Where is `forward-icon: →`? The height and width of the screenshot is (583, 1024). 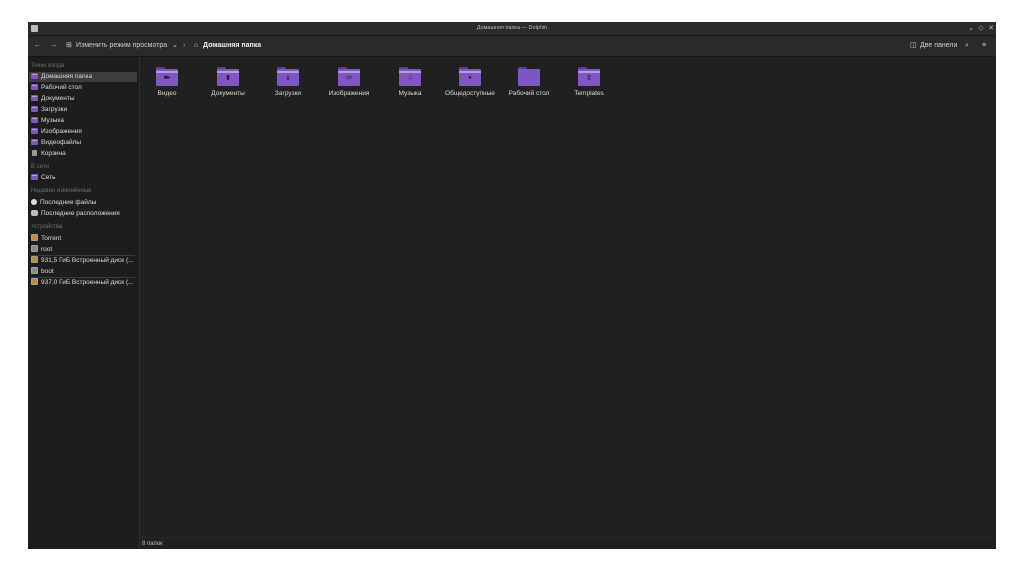 forward-icon: → is located at coordinates (53, 46).